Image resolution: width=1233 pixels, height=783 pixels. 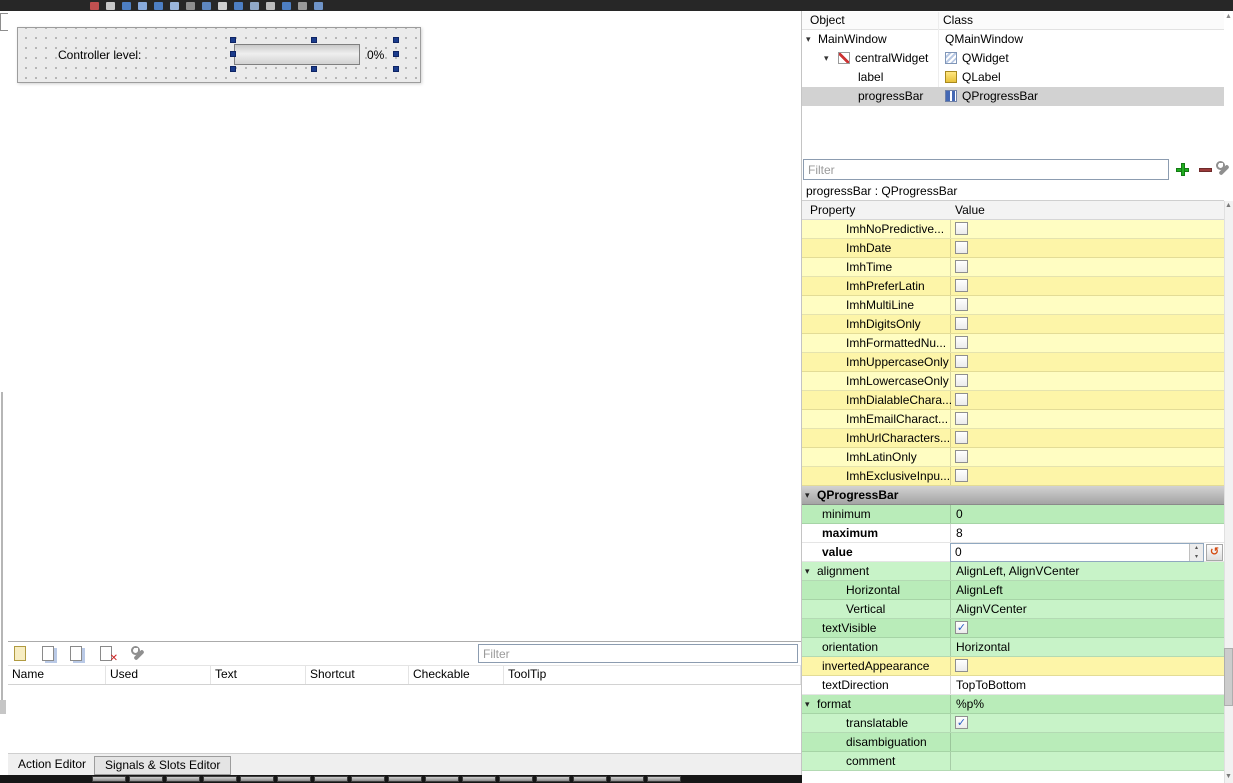 What do you see at coordinates (1013, 742) in the screenshot?
I see `property-row: disambiguation` at bounding box center [1013, 742].